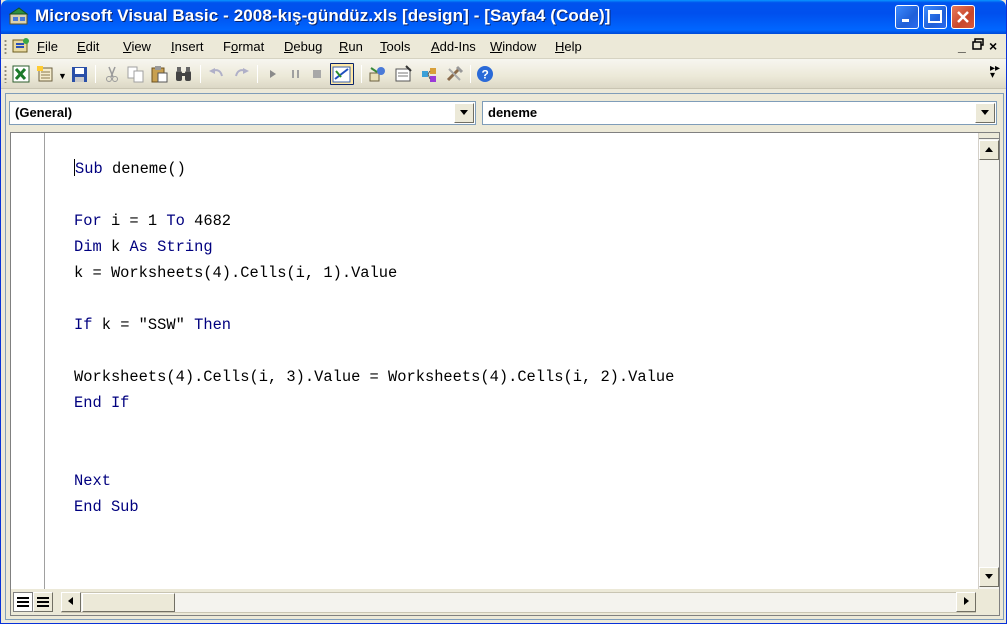 This screenshot has width=1007, height=624. I want to click on object-browser-button, so click(430, 74).